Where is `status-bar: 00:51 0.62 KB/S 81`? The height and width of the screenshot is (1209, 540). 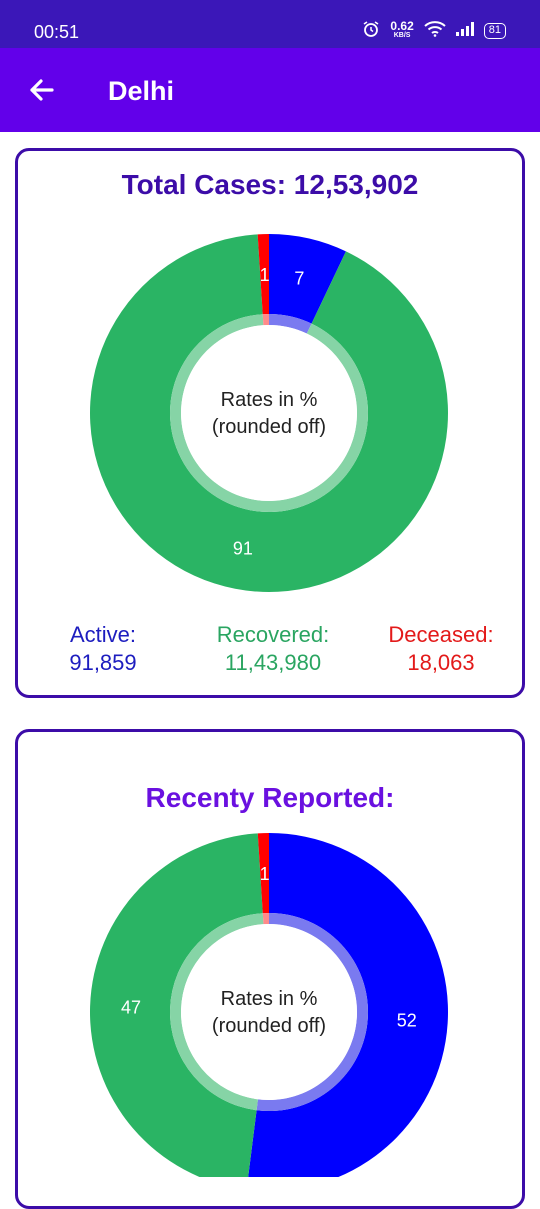
status-bar: 00:51 0.62 KB/S 81 is located at coordinates (270, 24).